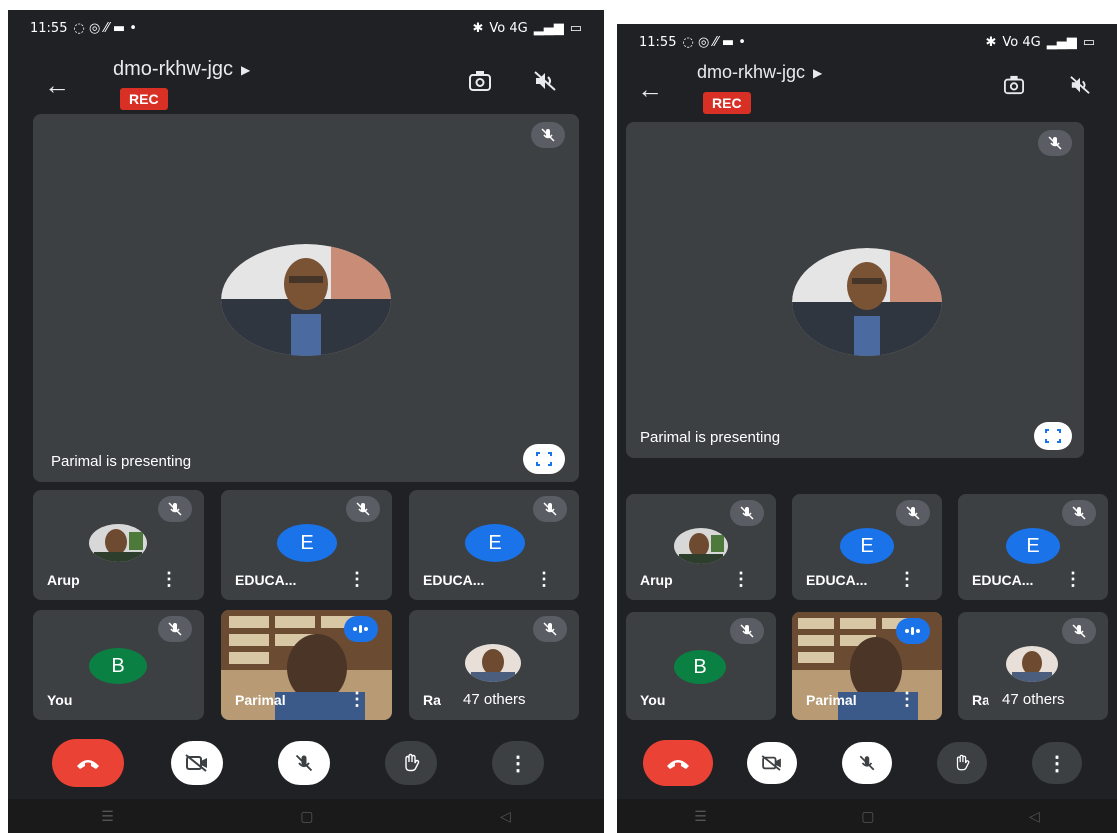 Image resolution: width=1117 pixels, height=833 pixels. I want to click on status-time: 11:55, so click(658, 42).